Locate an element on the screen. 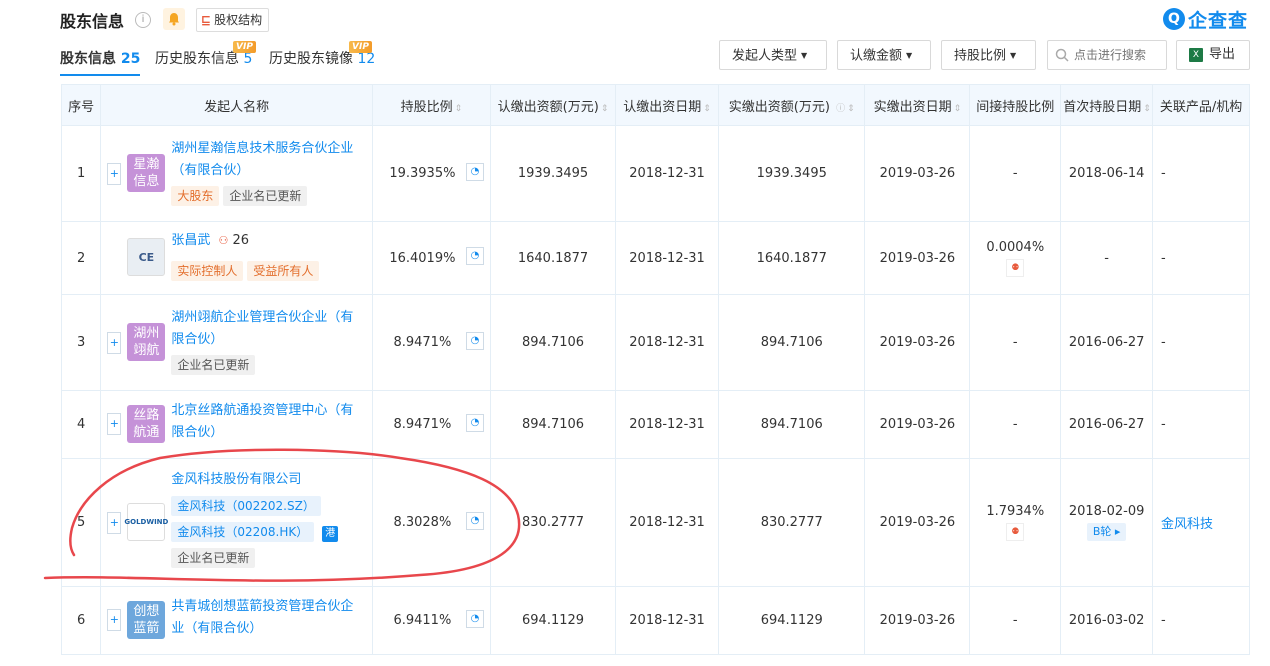  tab-count: 12 is located at coordinates (366, 59).